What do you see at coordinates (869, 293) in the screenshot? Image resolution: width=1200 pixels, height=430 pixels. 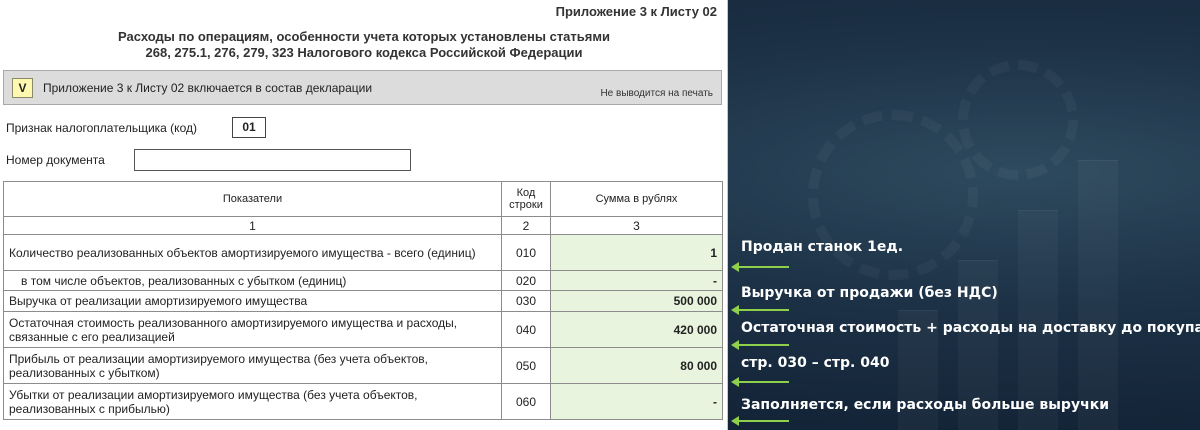 I see `annotation-revenue: Выручка от продажи (без НДС)` at bounding box center [869, 293].